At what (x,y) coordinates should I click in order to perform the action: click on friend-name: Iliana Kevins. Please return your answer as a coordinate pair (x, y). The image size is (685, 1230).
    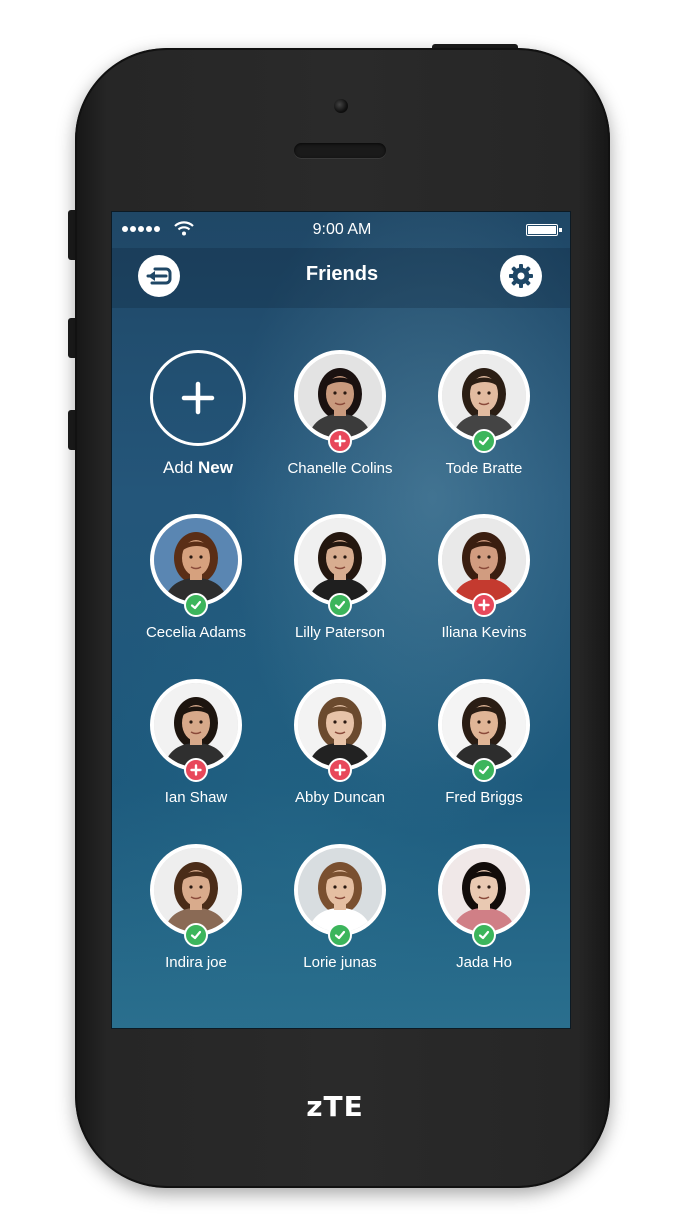
    Looking at the image, I should click on (484, 632).